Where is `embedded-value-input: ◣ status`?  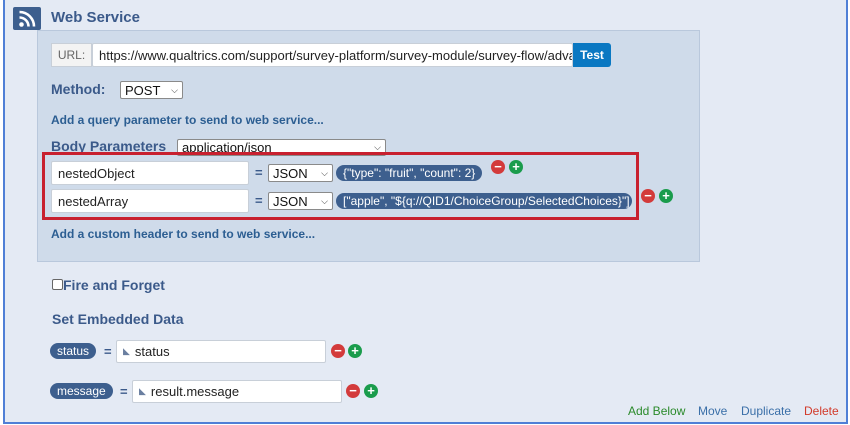 embedded-value-input: ◣ status is located at coordinates (221, 351).